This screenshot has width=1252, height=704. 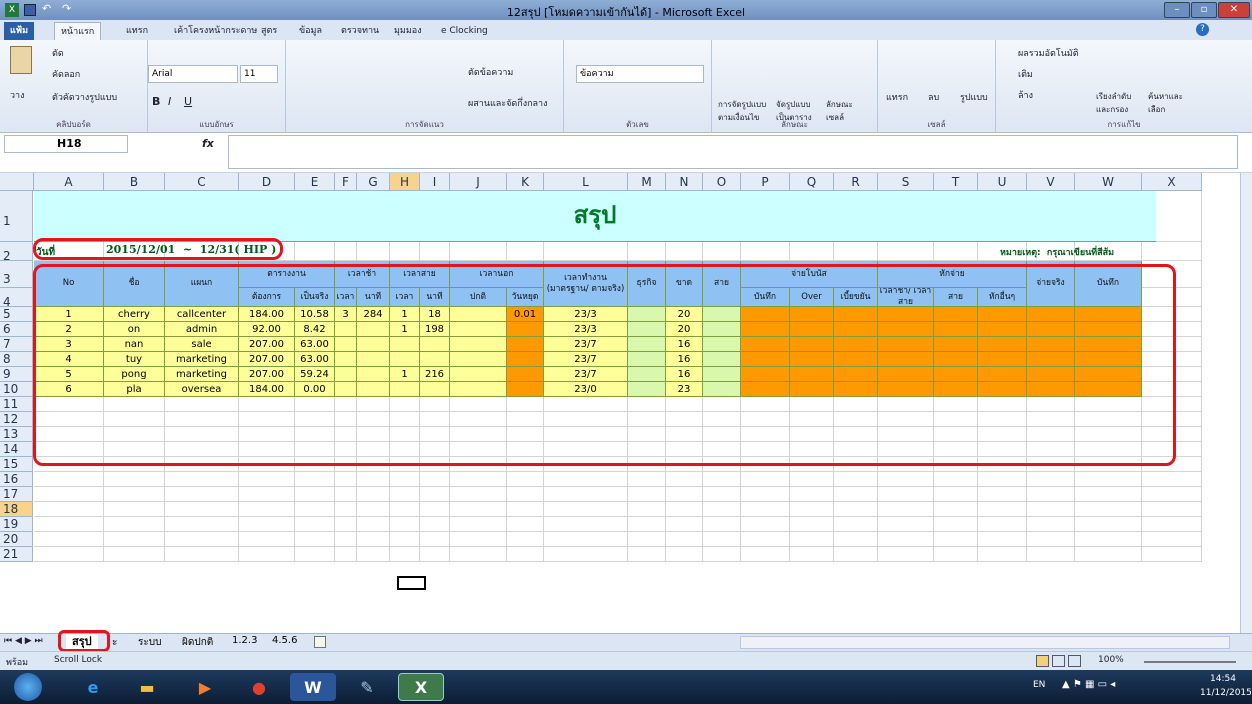 What do you see at coordinates (16, 449) in the screenshot?
I see `row-header: 14` at bounding box center [16, 449].